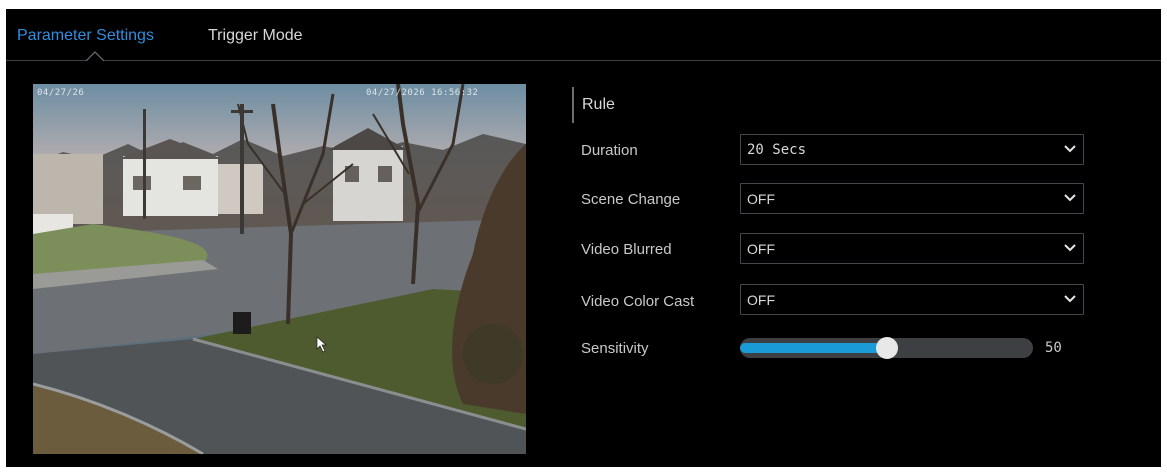  Describe the element at coordinates (95, 56) in the screenshot. I see `active-tab-pointer-icon` at that location.